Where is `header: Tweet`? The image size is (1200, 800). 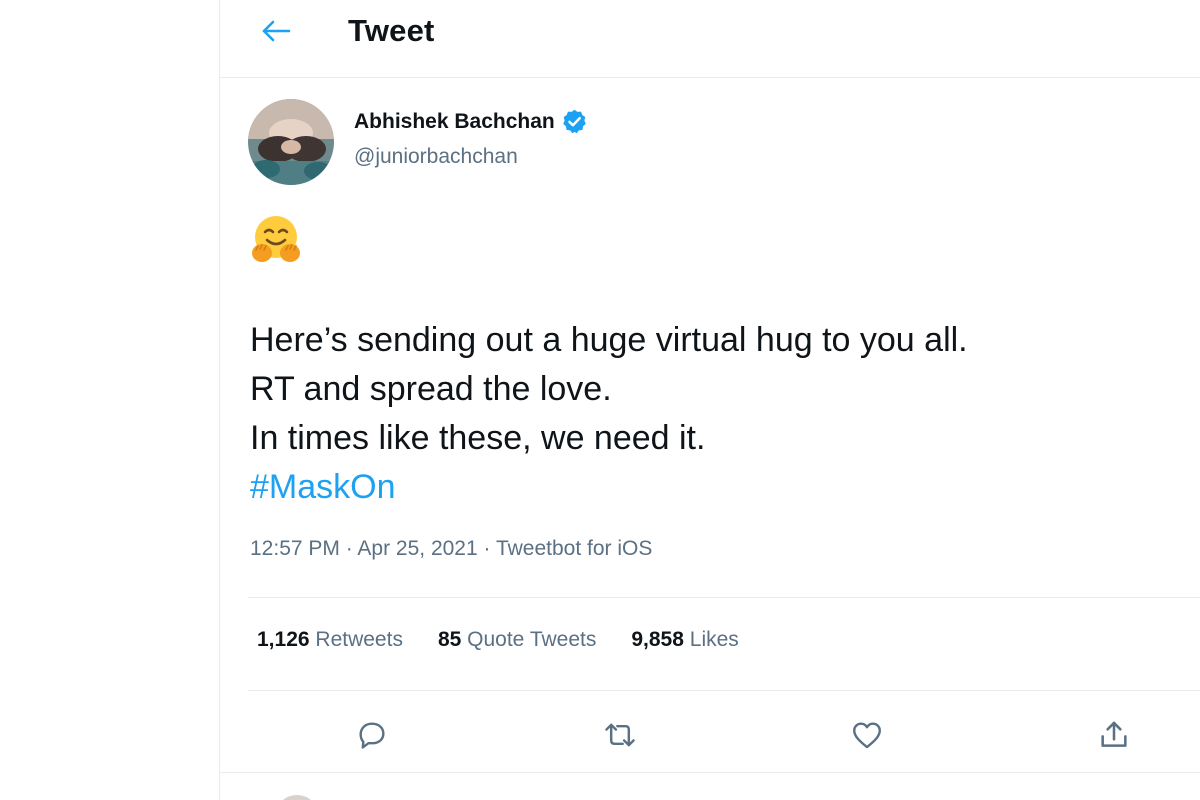
header: Tweet is located at coordinates (710, 39).